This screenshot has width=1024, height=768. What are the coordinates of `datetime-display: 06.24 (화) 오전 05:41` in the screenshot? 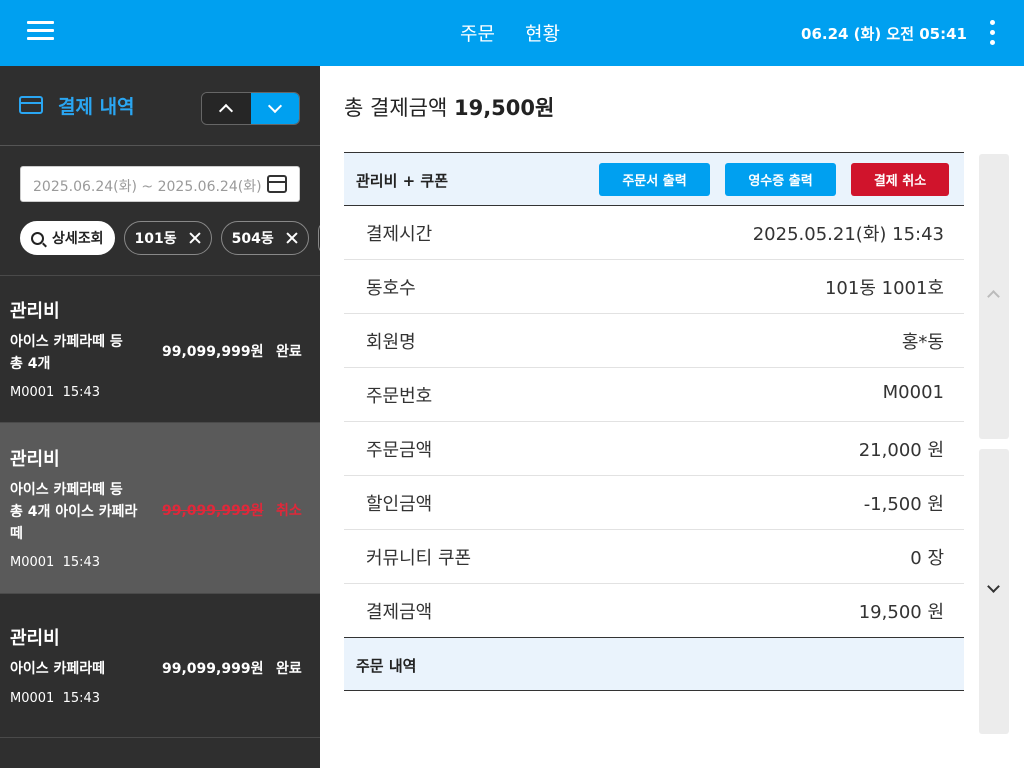 It's located at (884, 34).